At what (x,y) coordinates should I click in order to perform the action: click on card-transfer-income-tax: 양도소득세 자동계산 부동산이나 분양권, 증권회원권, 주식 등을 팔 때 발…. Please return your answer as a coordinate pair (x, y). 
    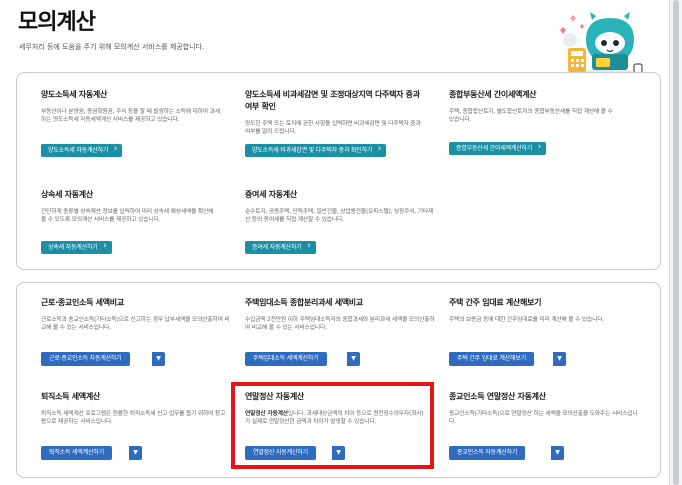
    Looking at the image, I should click on (141, 106).